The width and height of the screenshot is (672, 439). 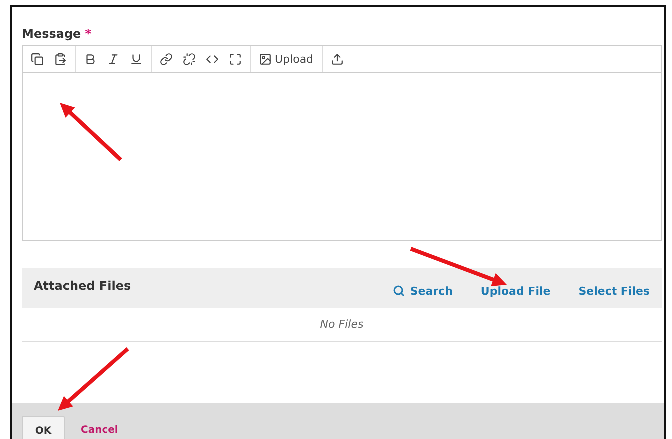 I want to click on cancel-link: Cancel, so click(x=99, y=427).